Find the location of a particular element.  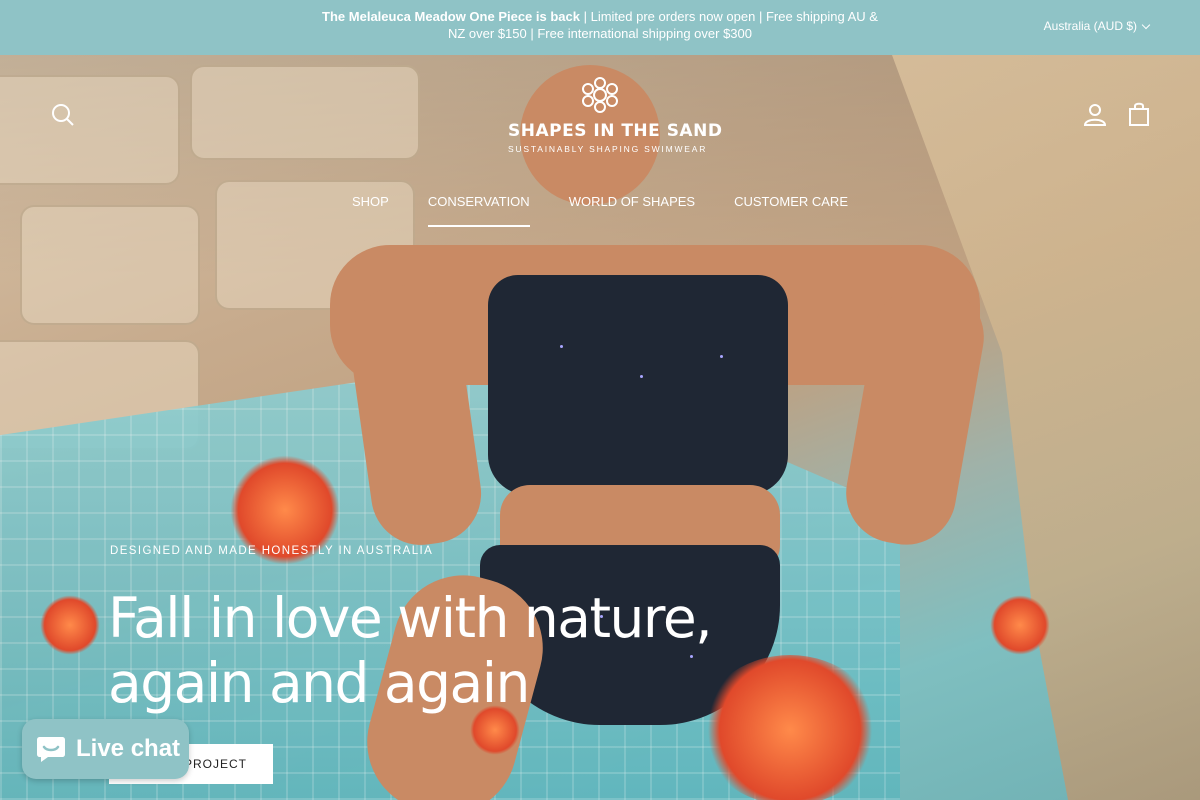

nav-item-customer-care: CUSTOMER CARE is located at coordinates (791, 210).